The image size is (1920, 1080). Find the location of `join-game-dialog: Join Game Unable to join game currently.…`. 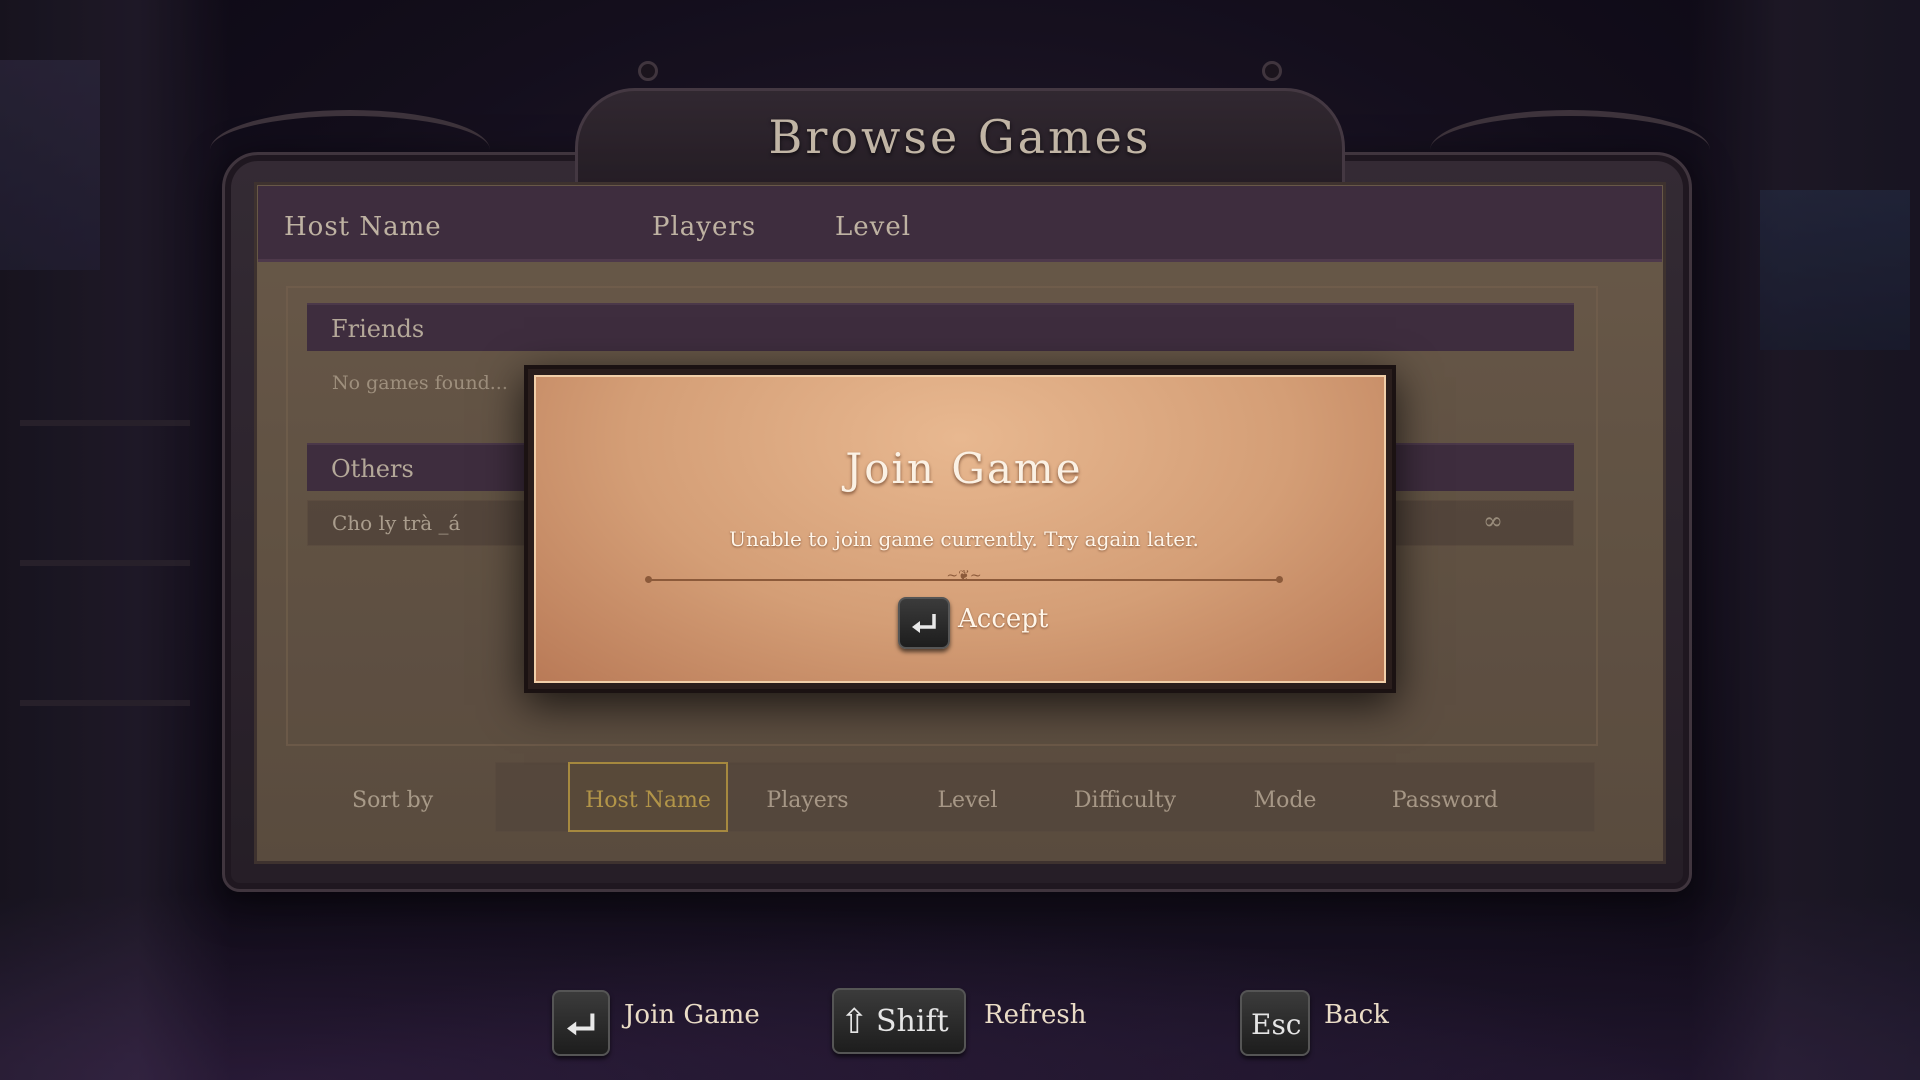

join-game-dialog: Join Game Unable to join game currently.… is located at coordinates (960, 529).